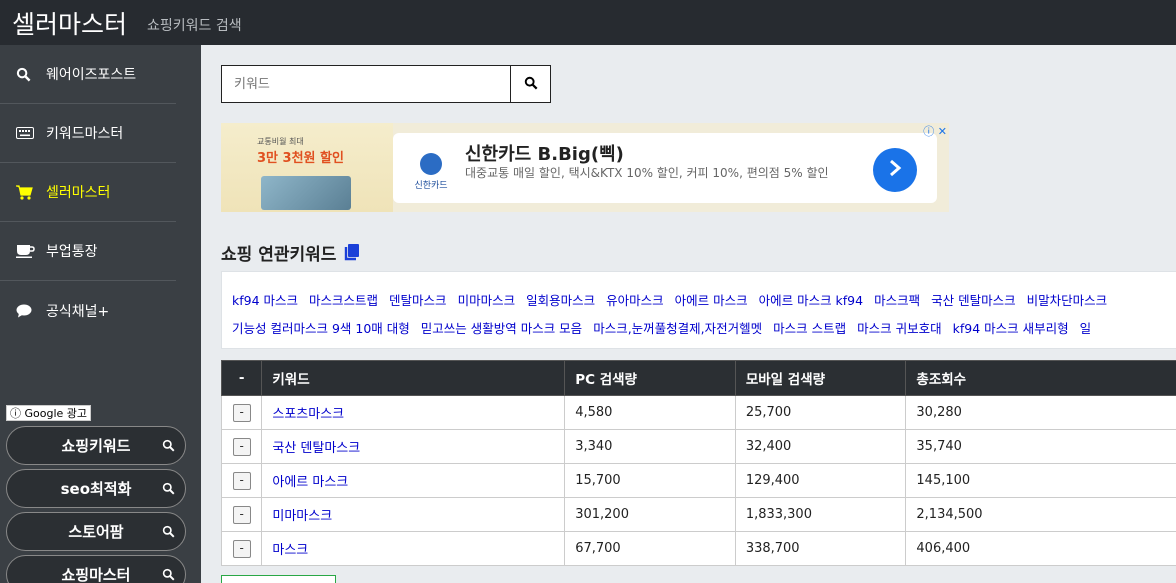 The image size is (1176, 583). I want to click on total-cell: 35,740, so click(1040, 446).